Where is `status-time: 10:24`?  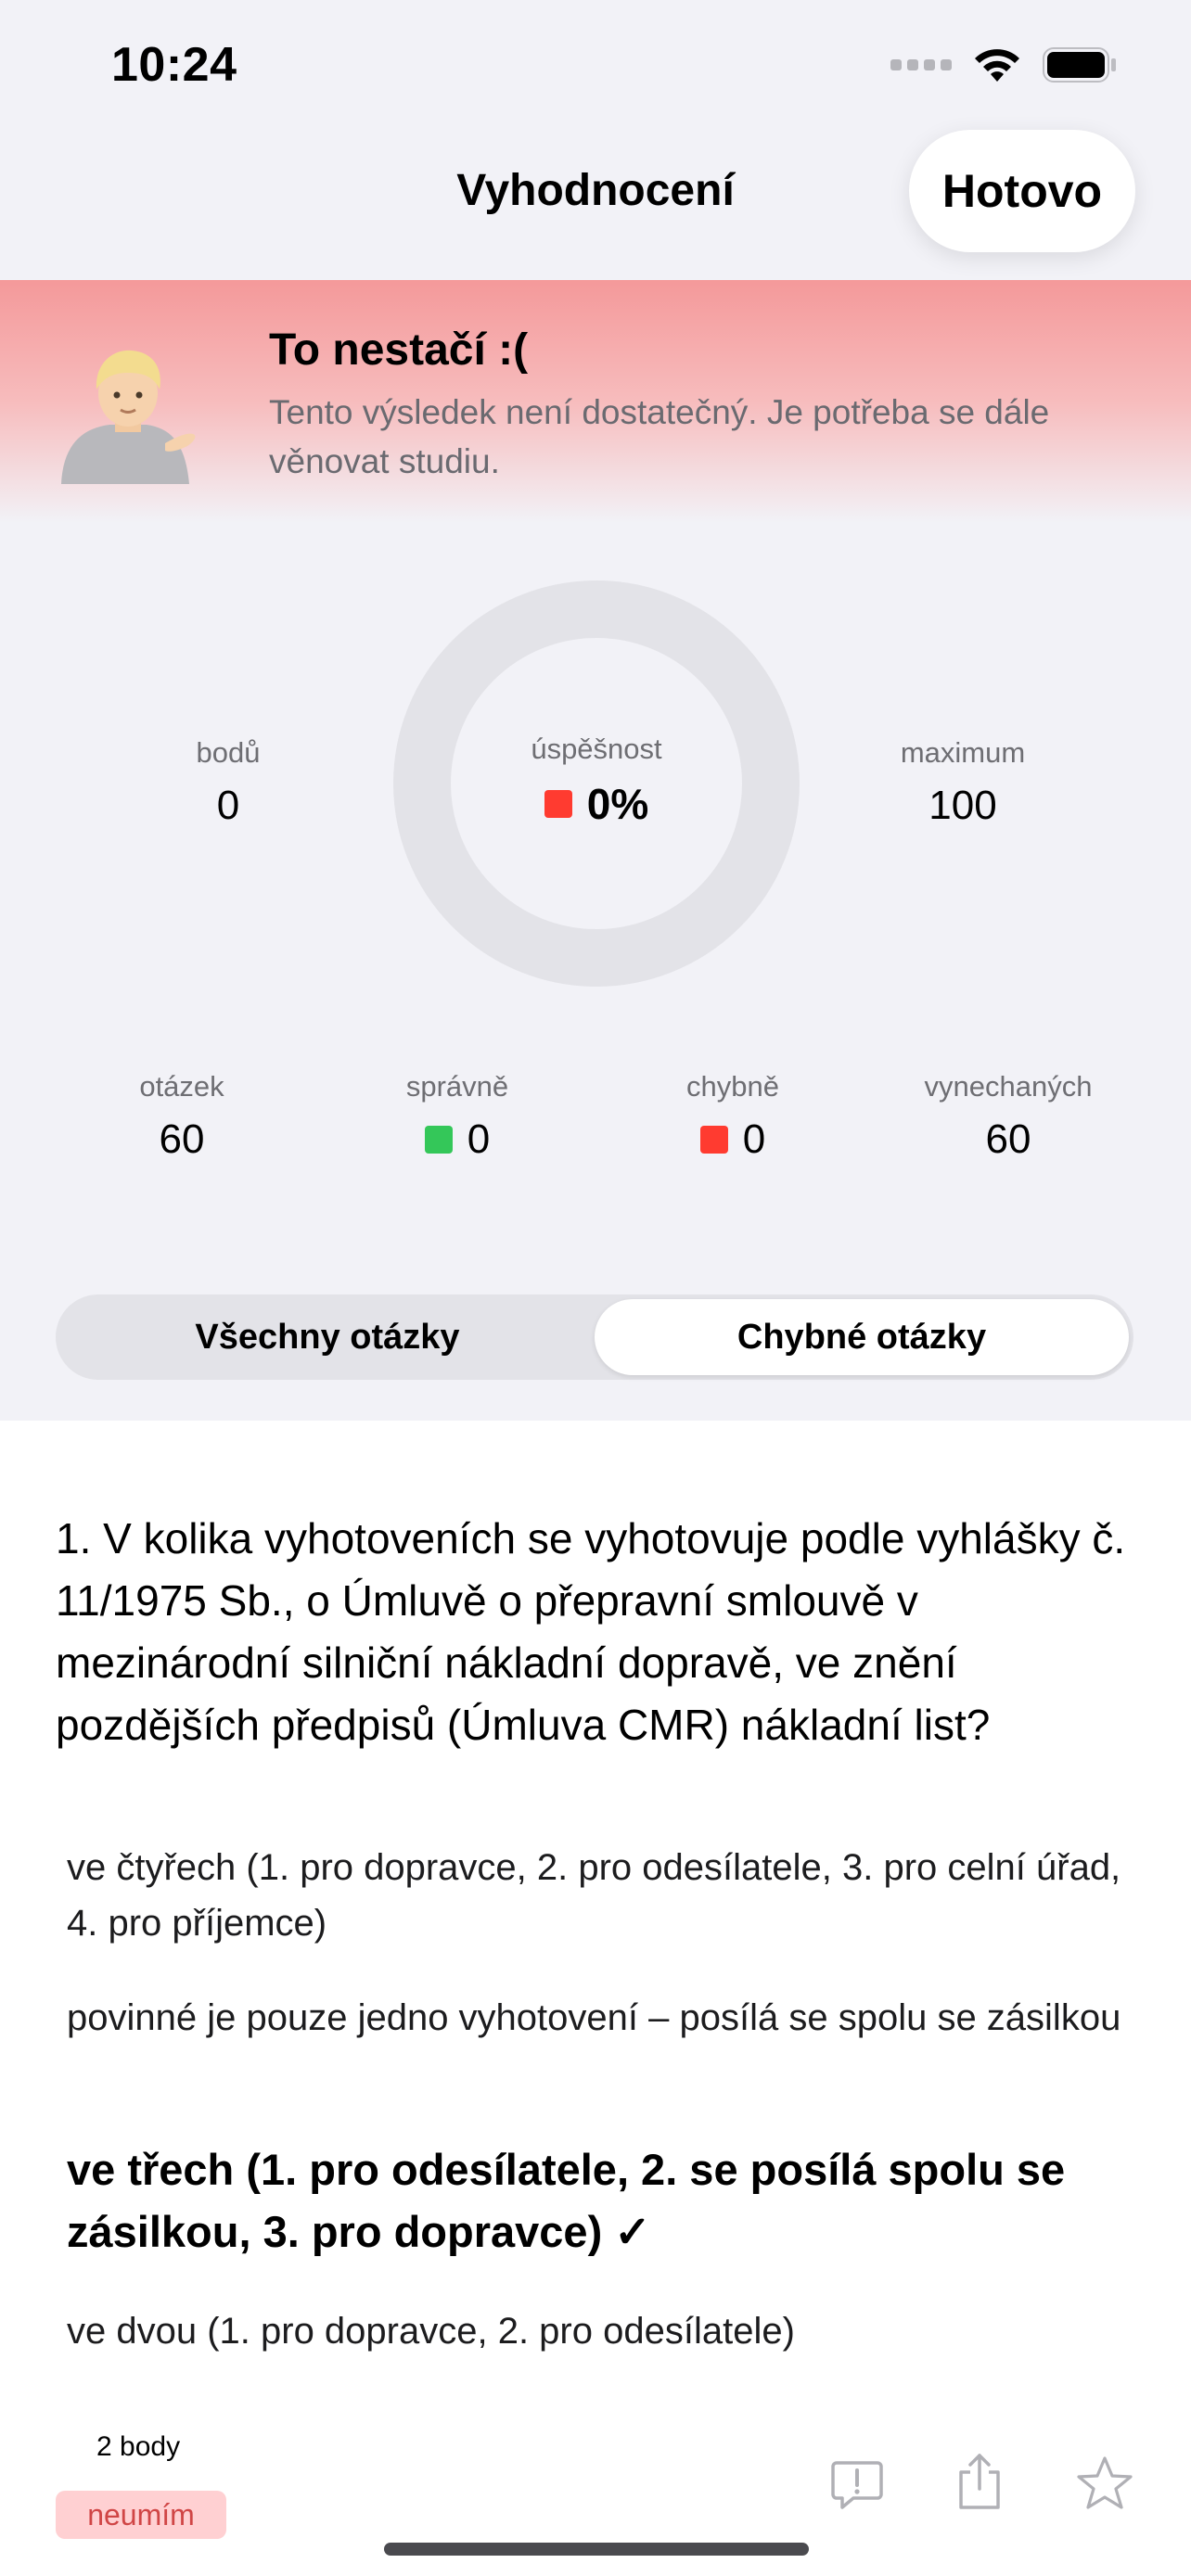
status-time: 10:24 is located at coordinates (174, 65).